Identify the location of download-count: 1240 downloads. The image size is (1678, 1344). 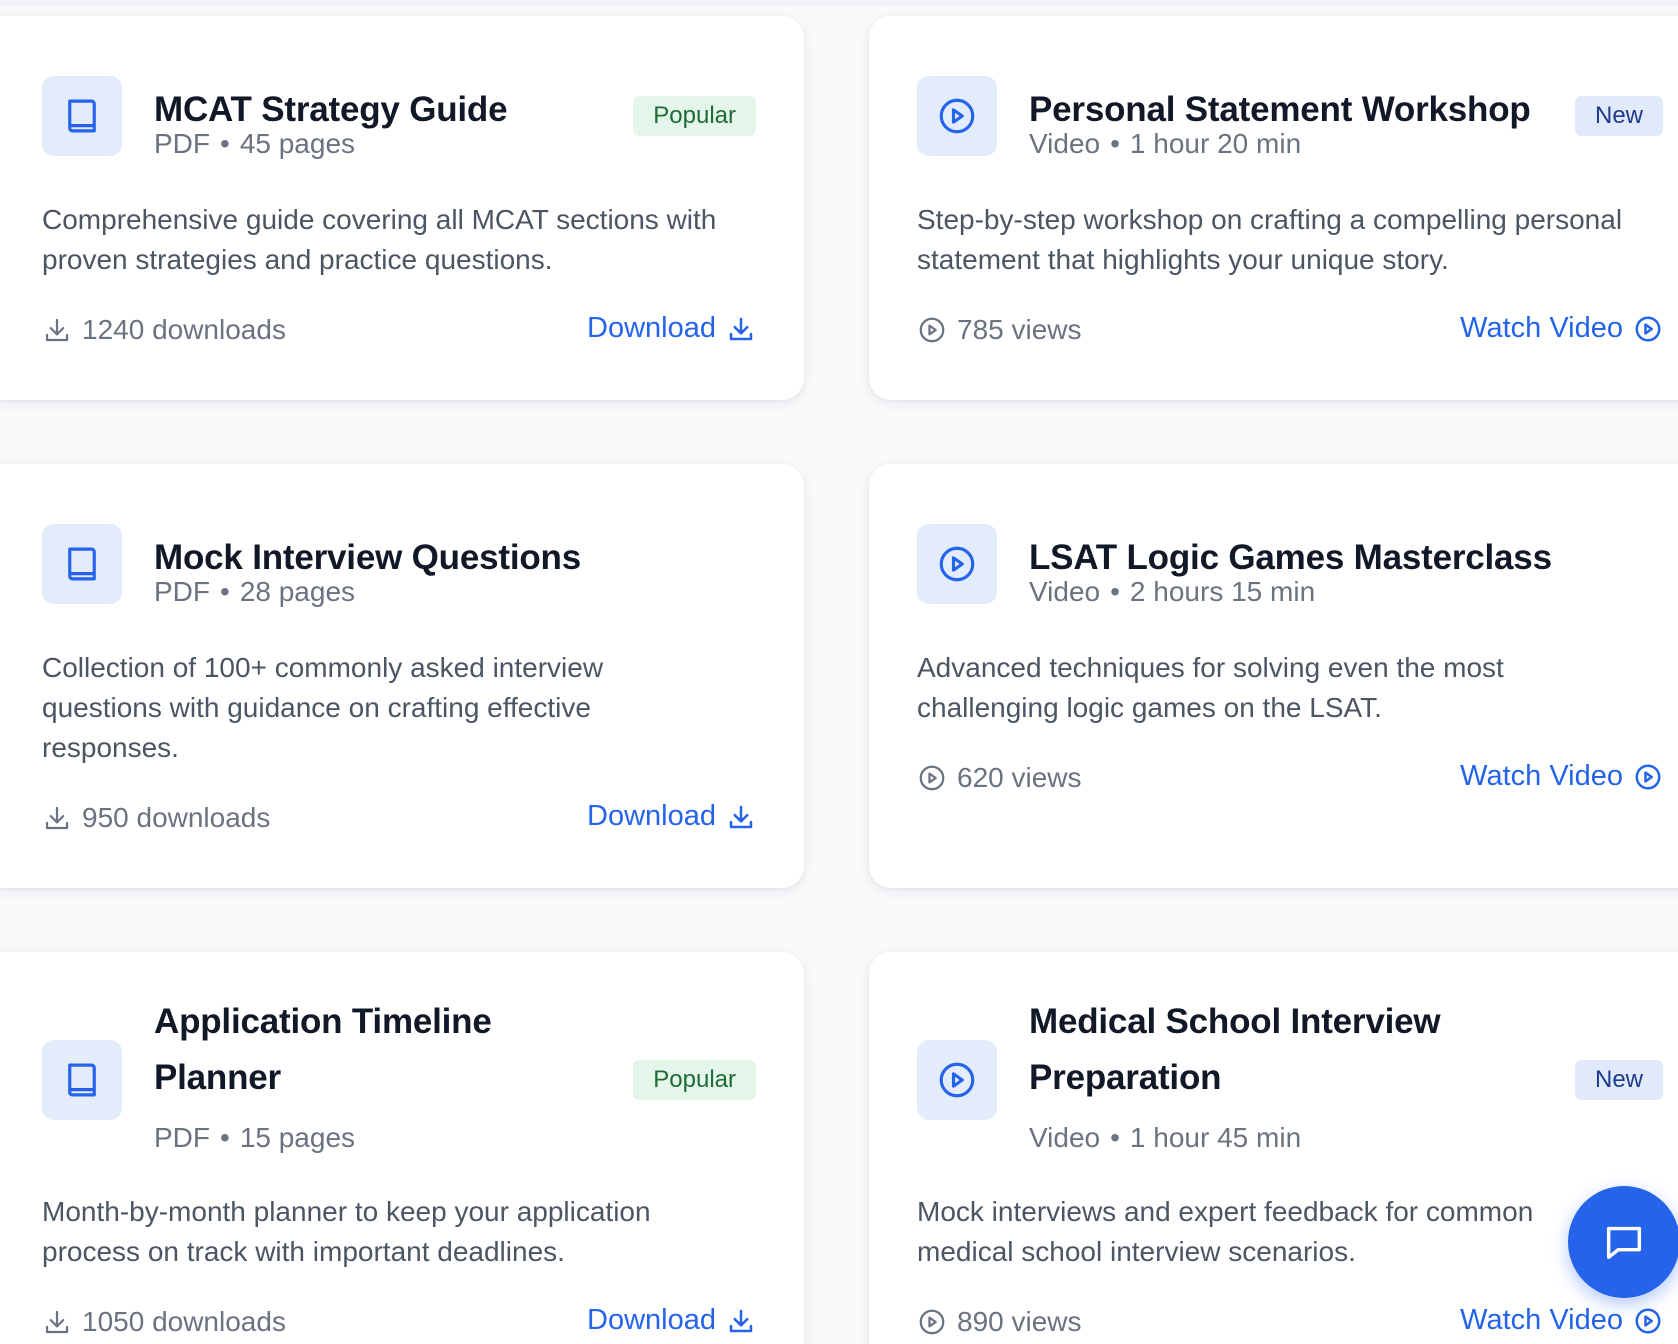
(164, 330).